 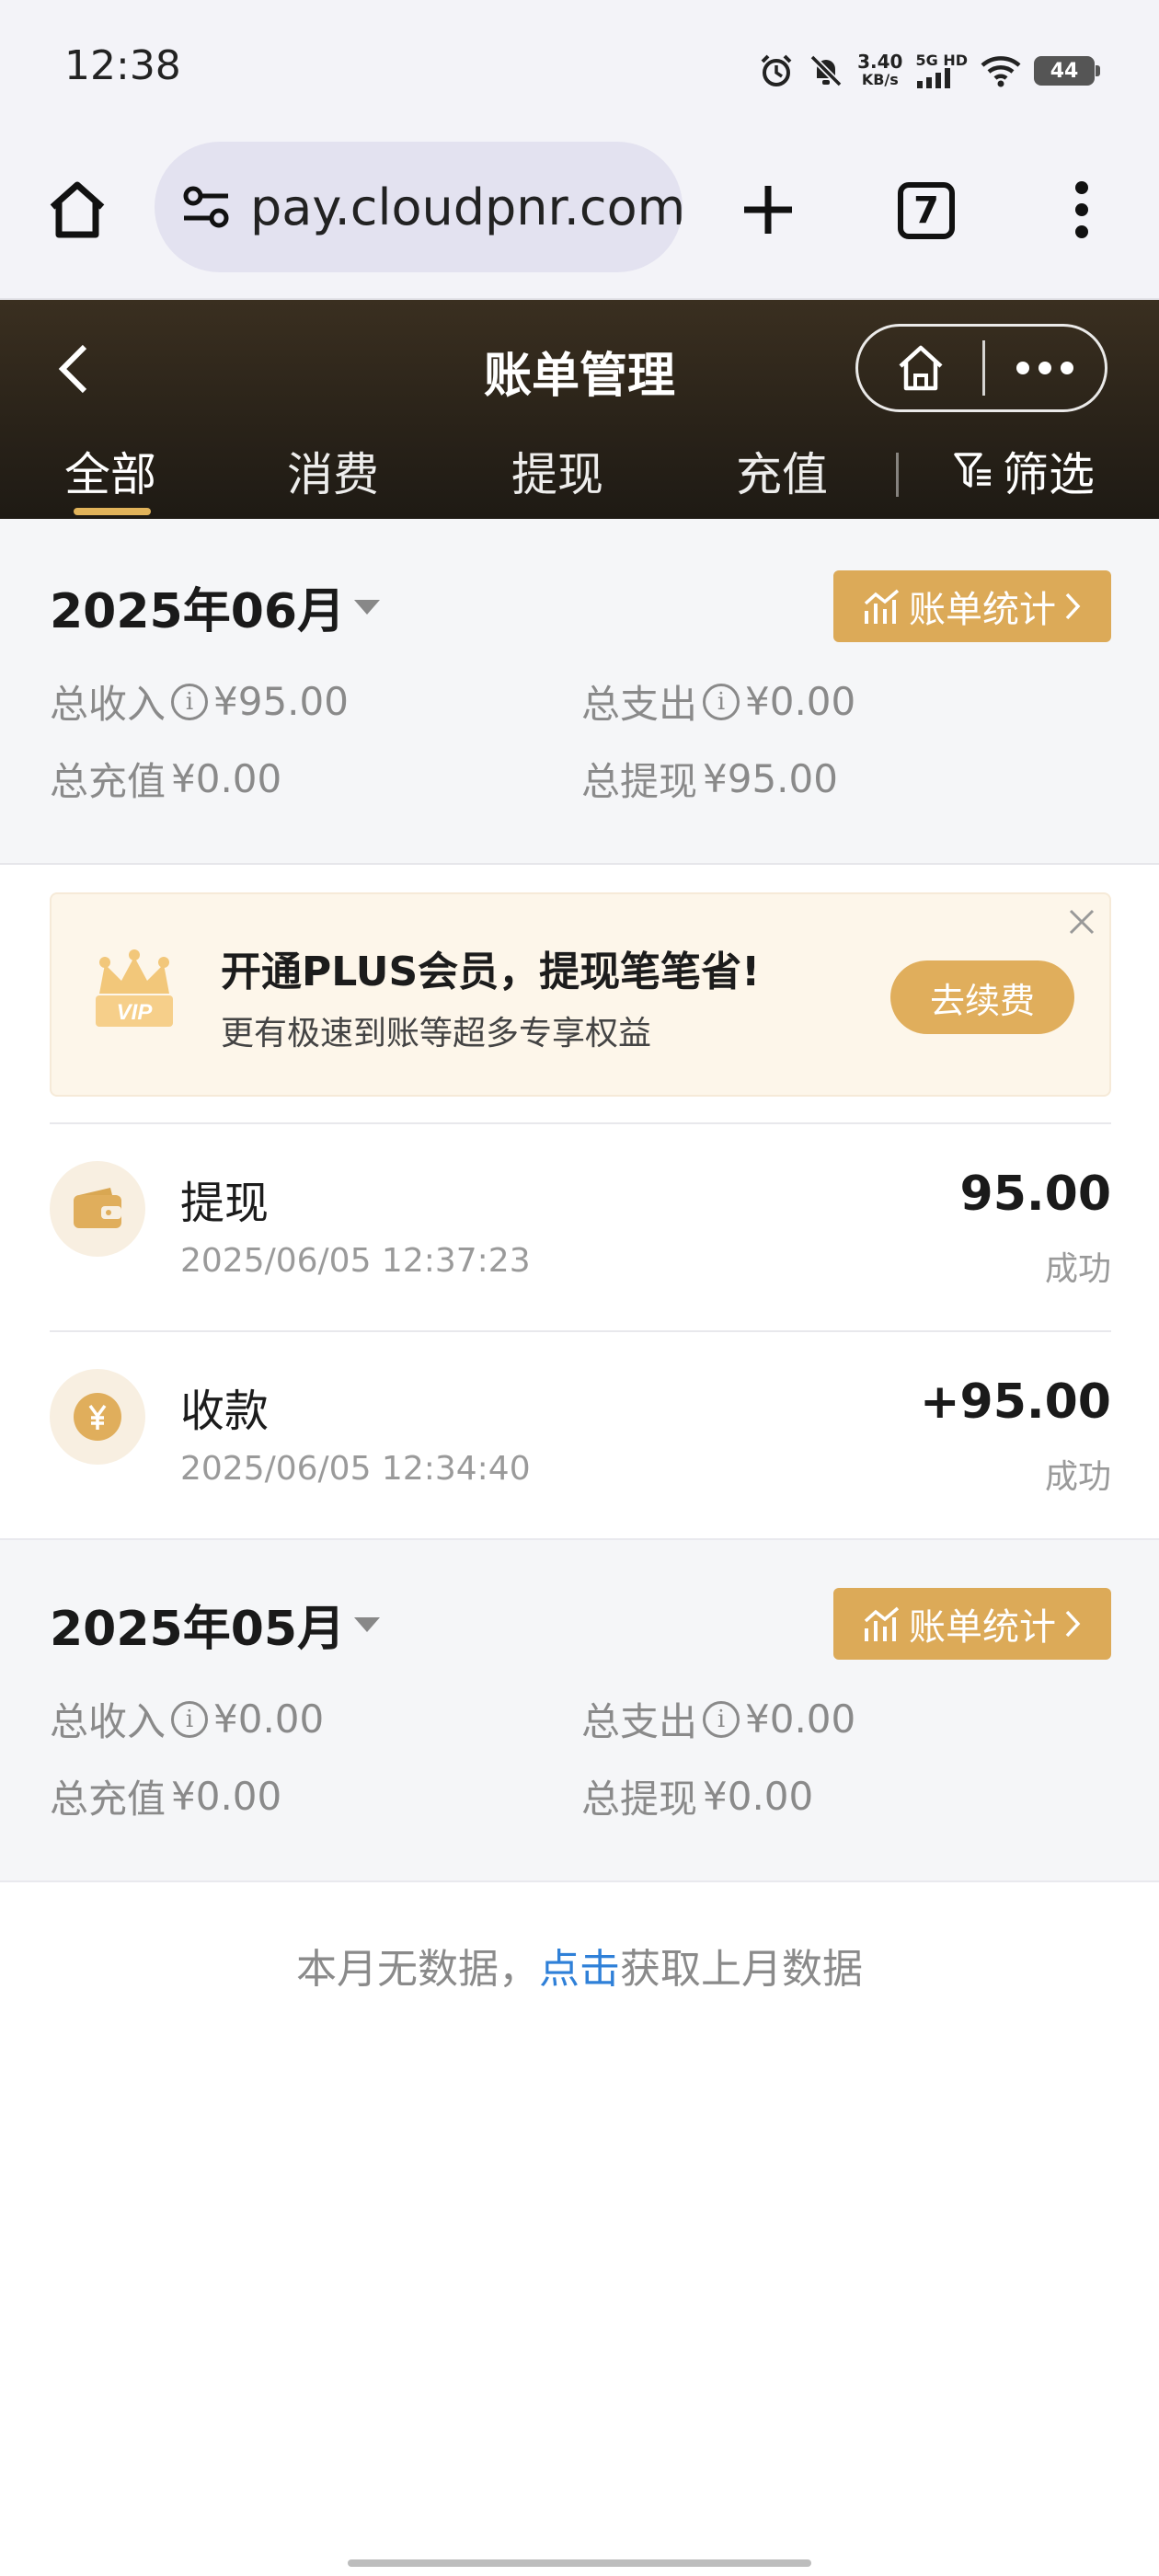 I want to click on status-bar: 12:38 3.40 KB/s 5G HD 44, so click(x=579, y=69).